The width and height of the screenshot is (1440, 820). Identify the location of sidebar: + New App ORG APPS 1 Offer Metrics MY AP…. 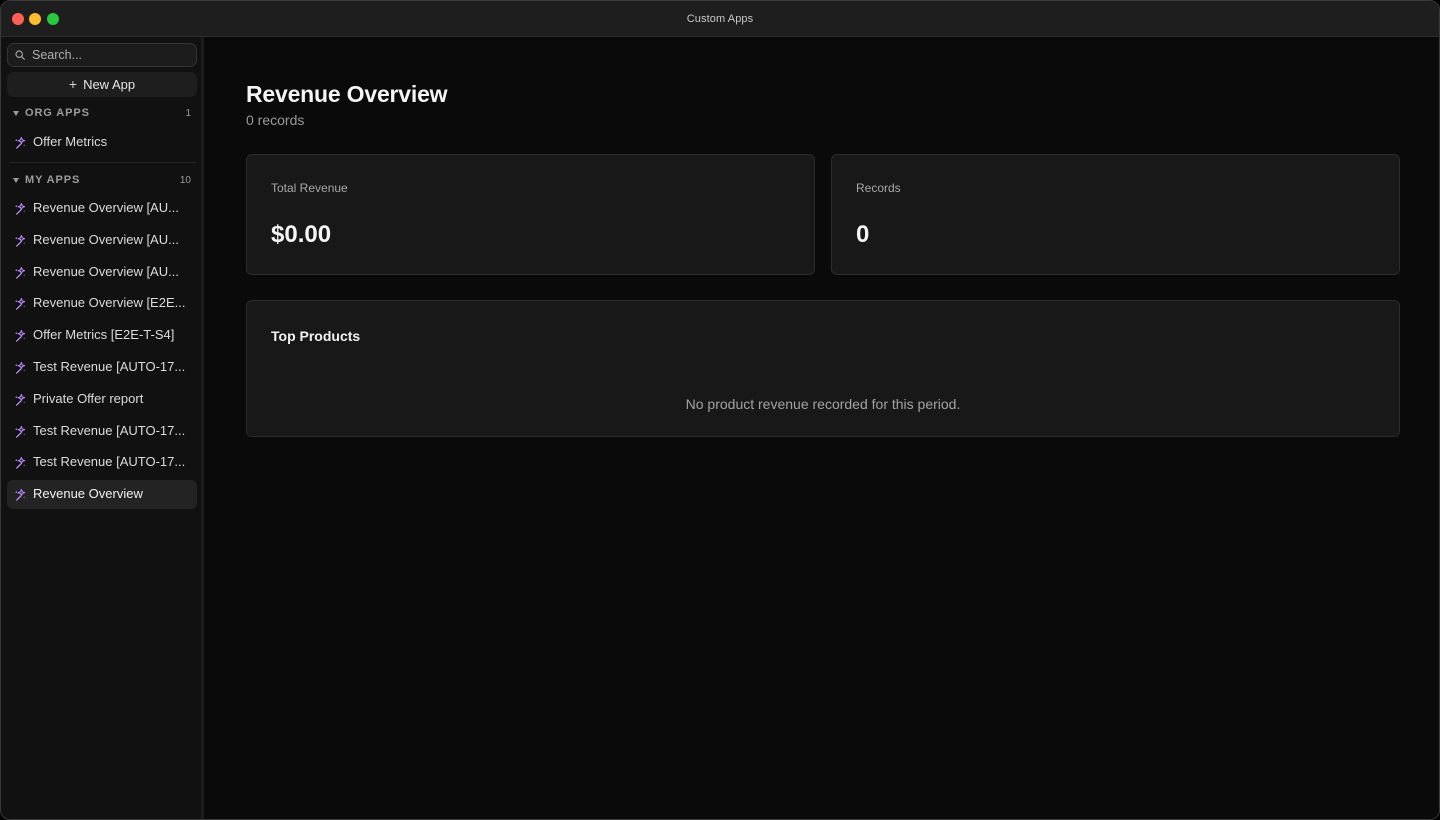
(102, 428).